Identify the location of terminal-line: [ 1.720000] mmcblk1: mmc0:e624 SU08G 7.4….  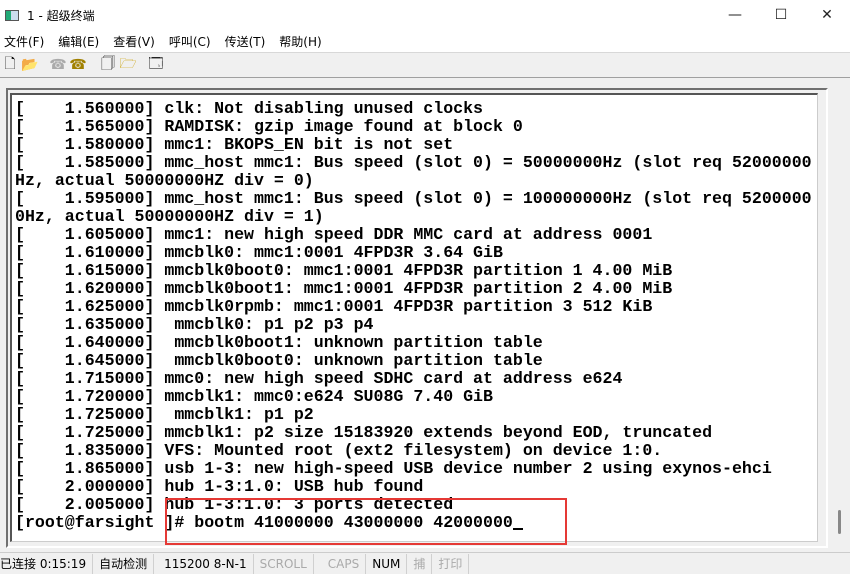
(413, 397).